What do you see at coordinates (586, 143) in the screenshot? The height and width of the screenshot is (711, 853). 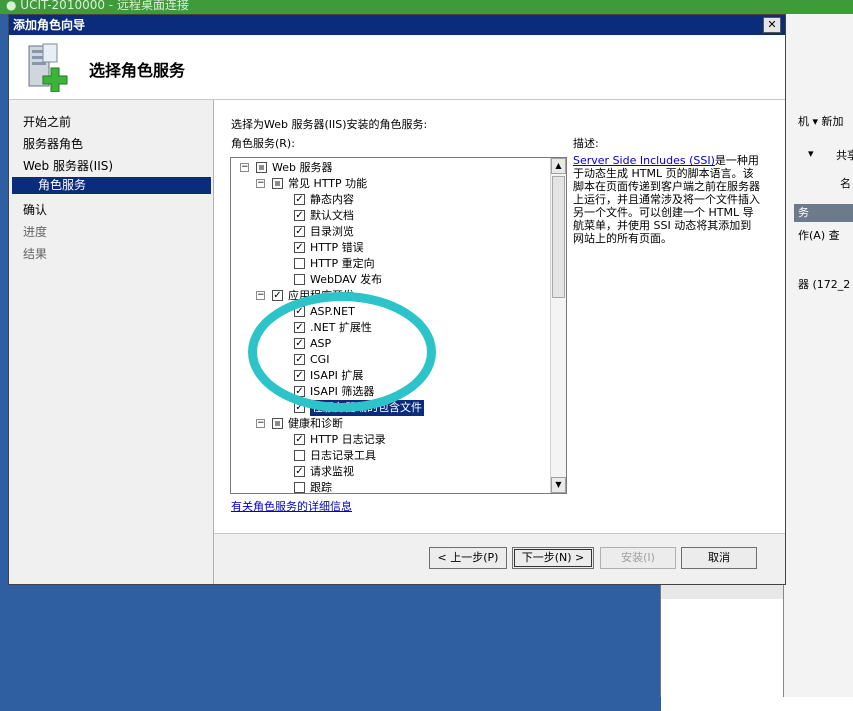 I see `description-label: 描述:` at bounding box center [586, 143].